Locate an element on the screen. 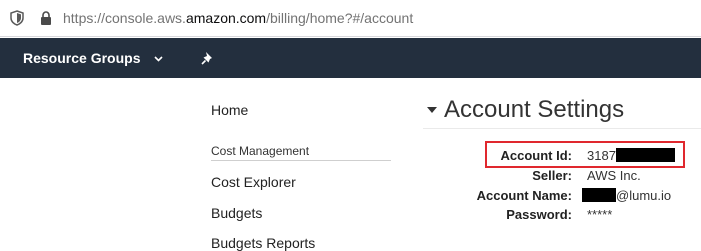 This screenshot has height=251, width=701. pin-icon is located at coordinates (208, 58).